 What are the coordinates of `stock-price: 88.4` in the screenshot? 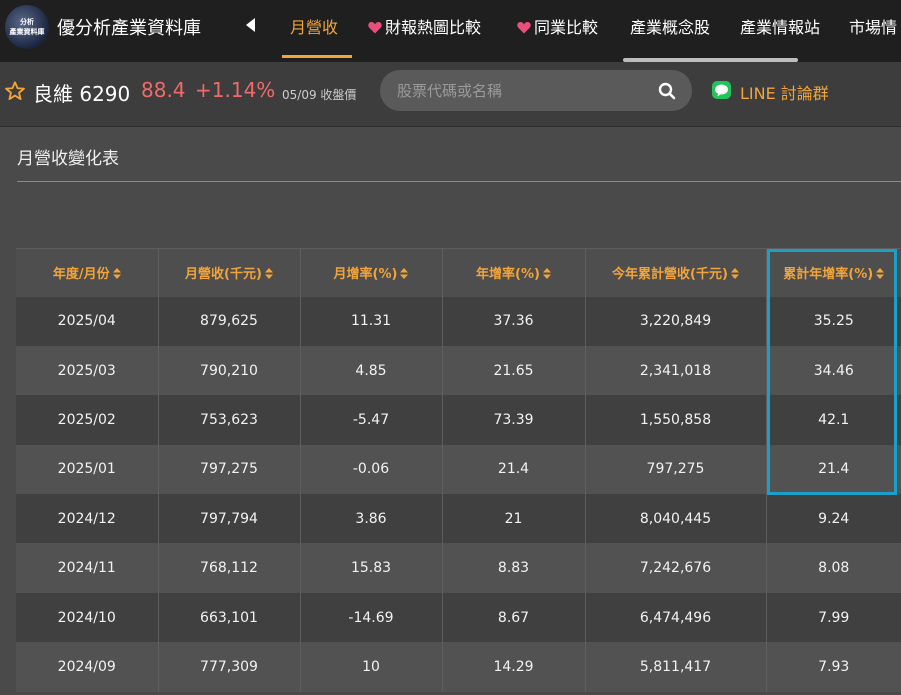 It's located at (163, 90).